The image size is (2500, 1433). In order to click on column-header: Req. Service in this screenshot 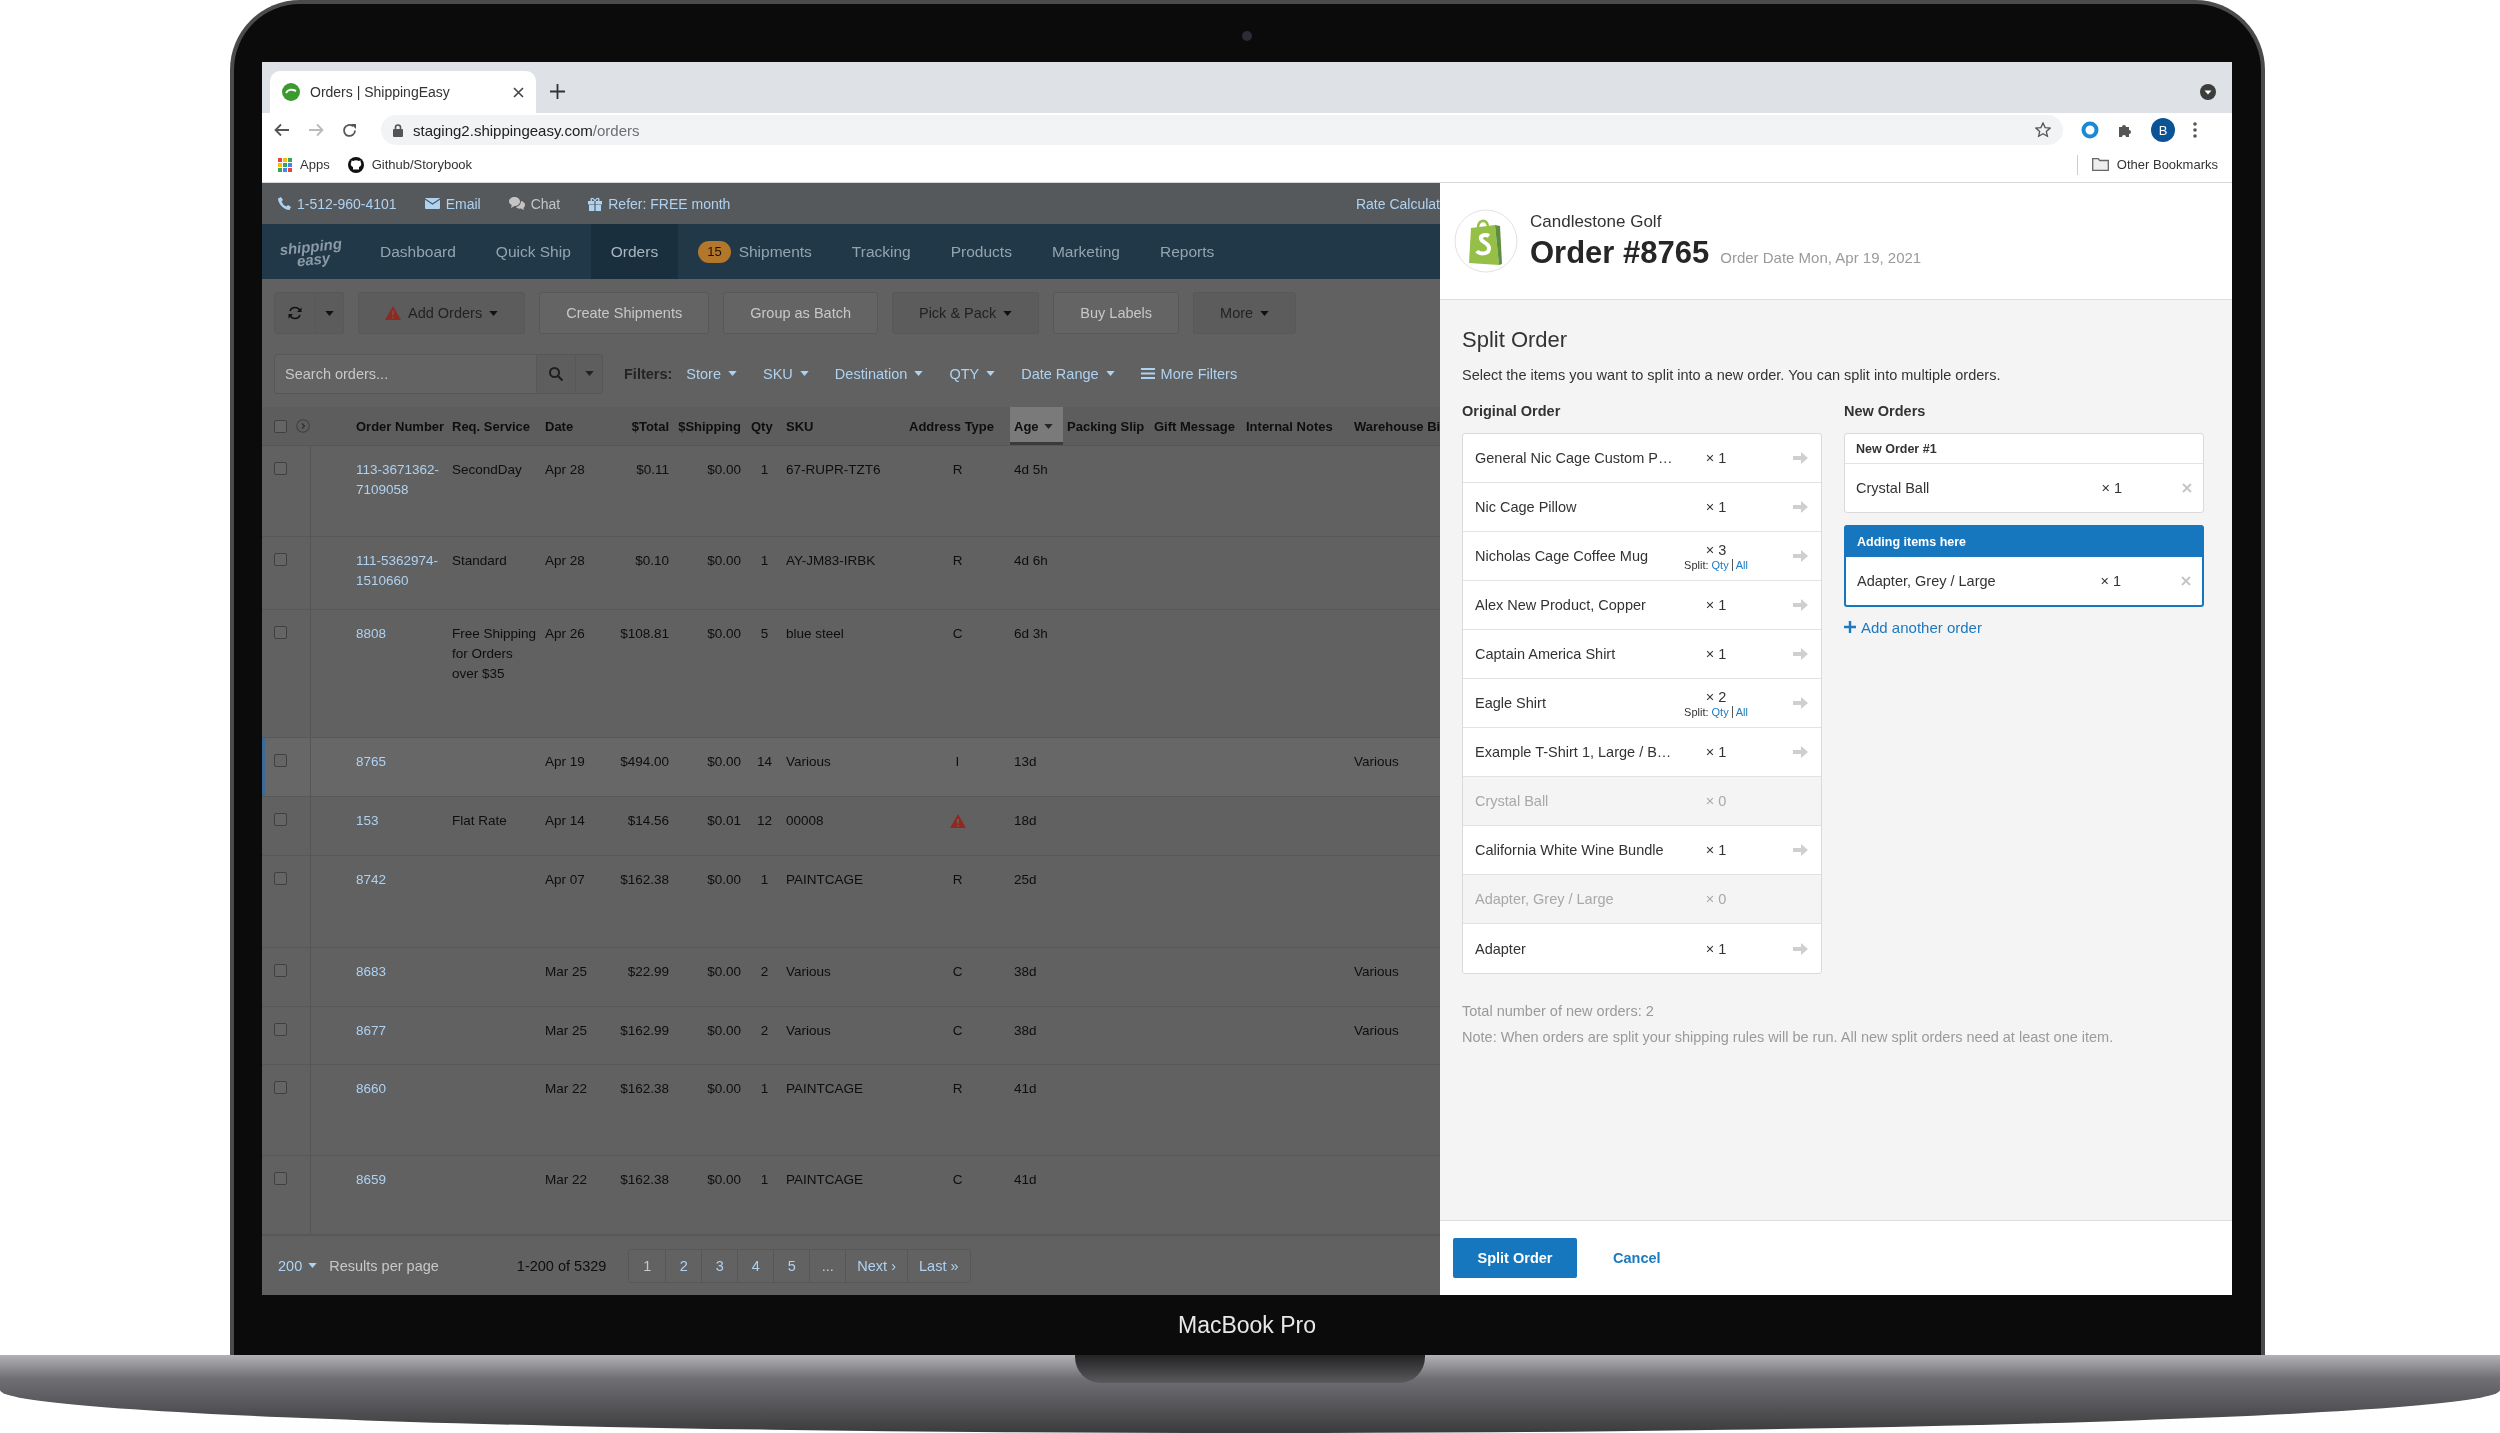, I will do `click(494, 426)`.